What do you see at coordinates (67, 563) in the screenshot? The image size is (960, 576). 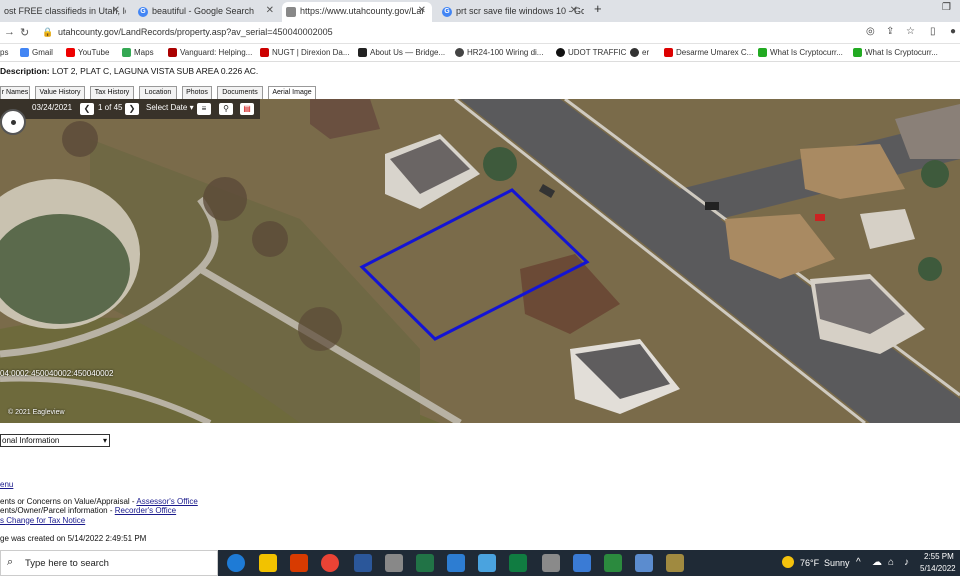 I see `taskbar-search-input: Type here to search` at bounding box center [67, 563].